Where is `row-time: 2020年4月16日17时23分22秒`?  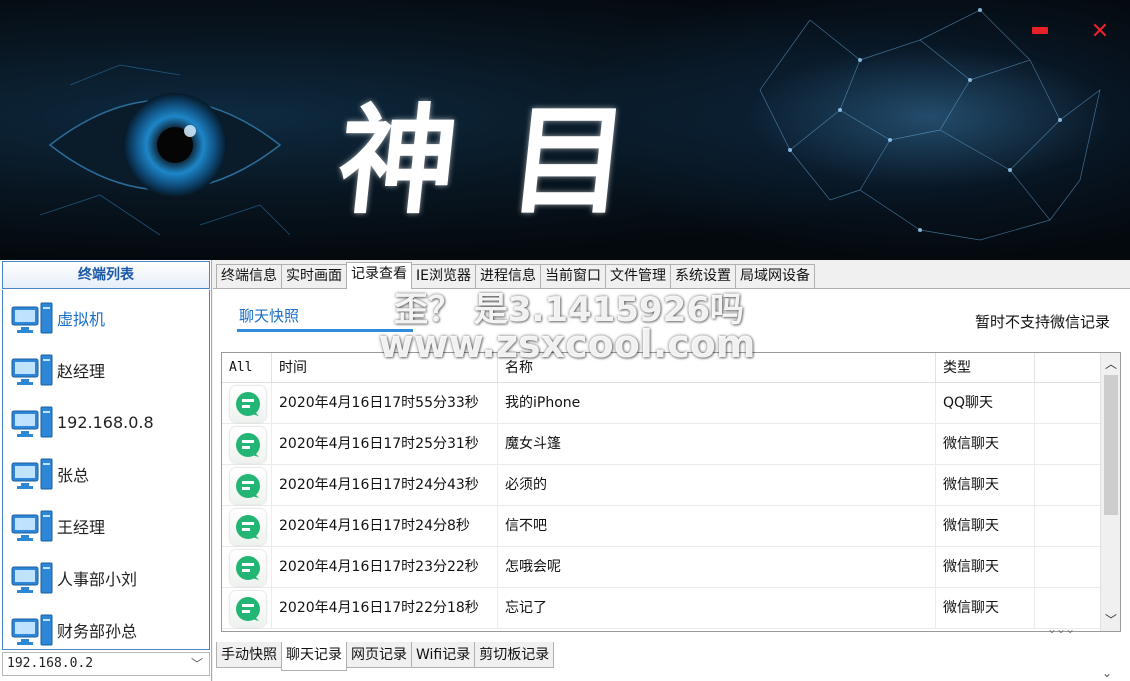
row-time: 2020年4月16日17时23分22秒 is located at coordinates (385, 567).